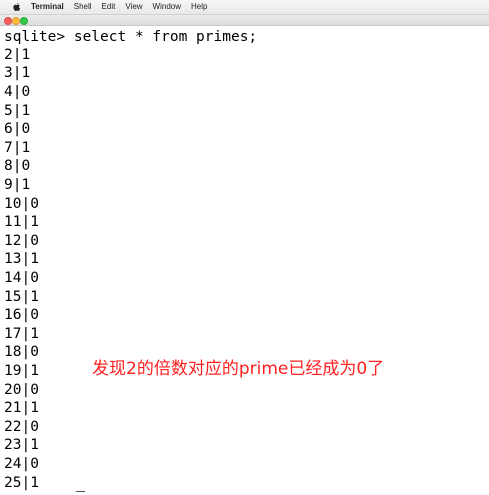  What do you see at coordinates (16, 21) in the screenshot?
I see `minimize-window-button` at bounding box center [16, 21].